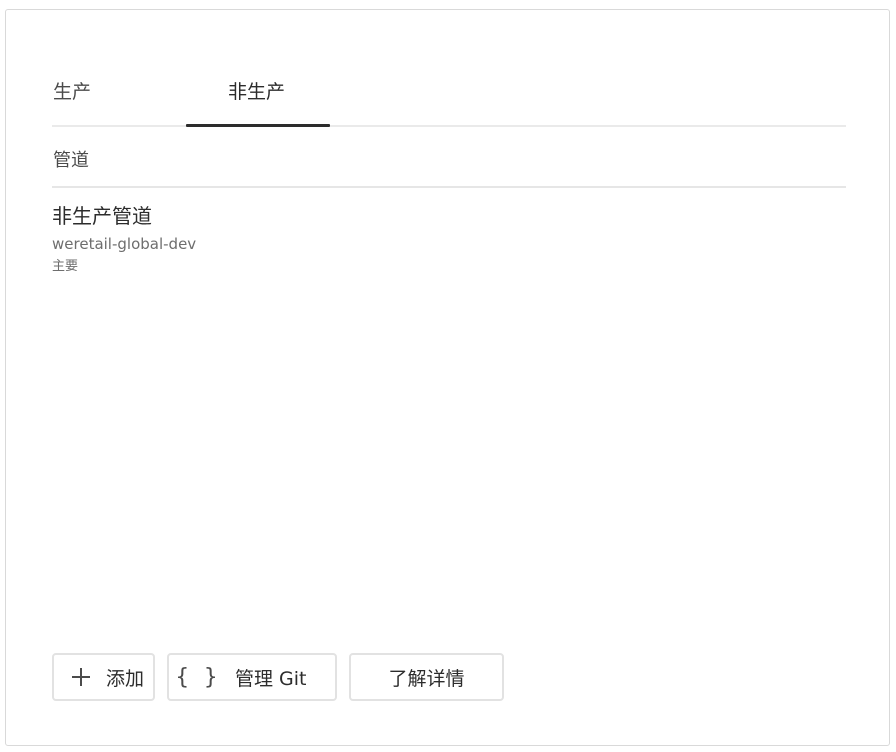 The image size is (896, 752). Describe the element at coordinates (197, 677) in the screenshot. I see `braces-icon: { }` at that location.